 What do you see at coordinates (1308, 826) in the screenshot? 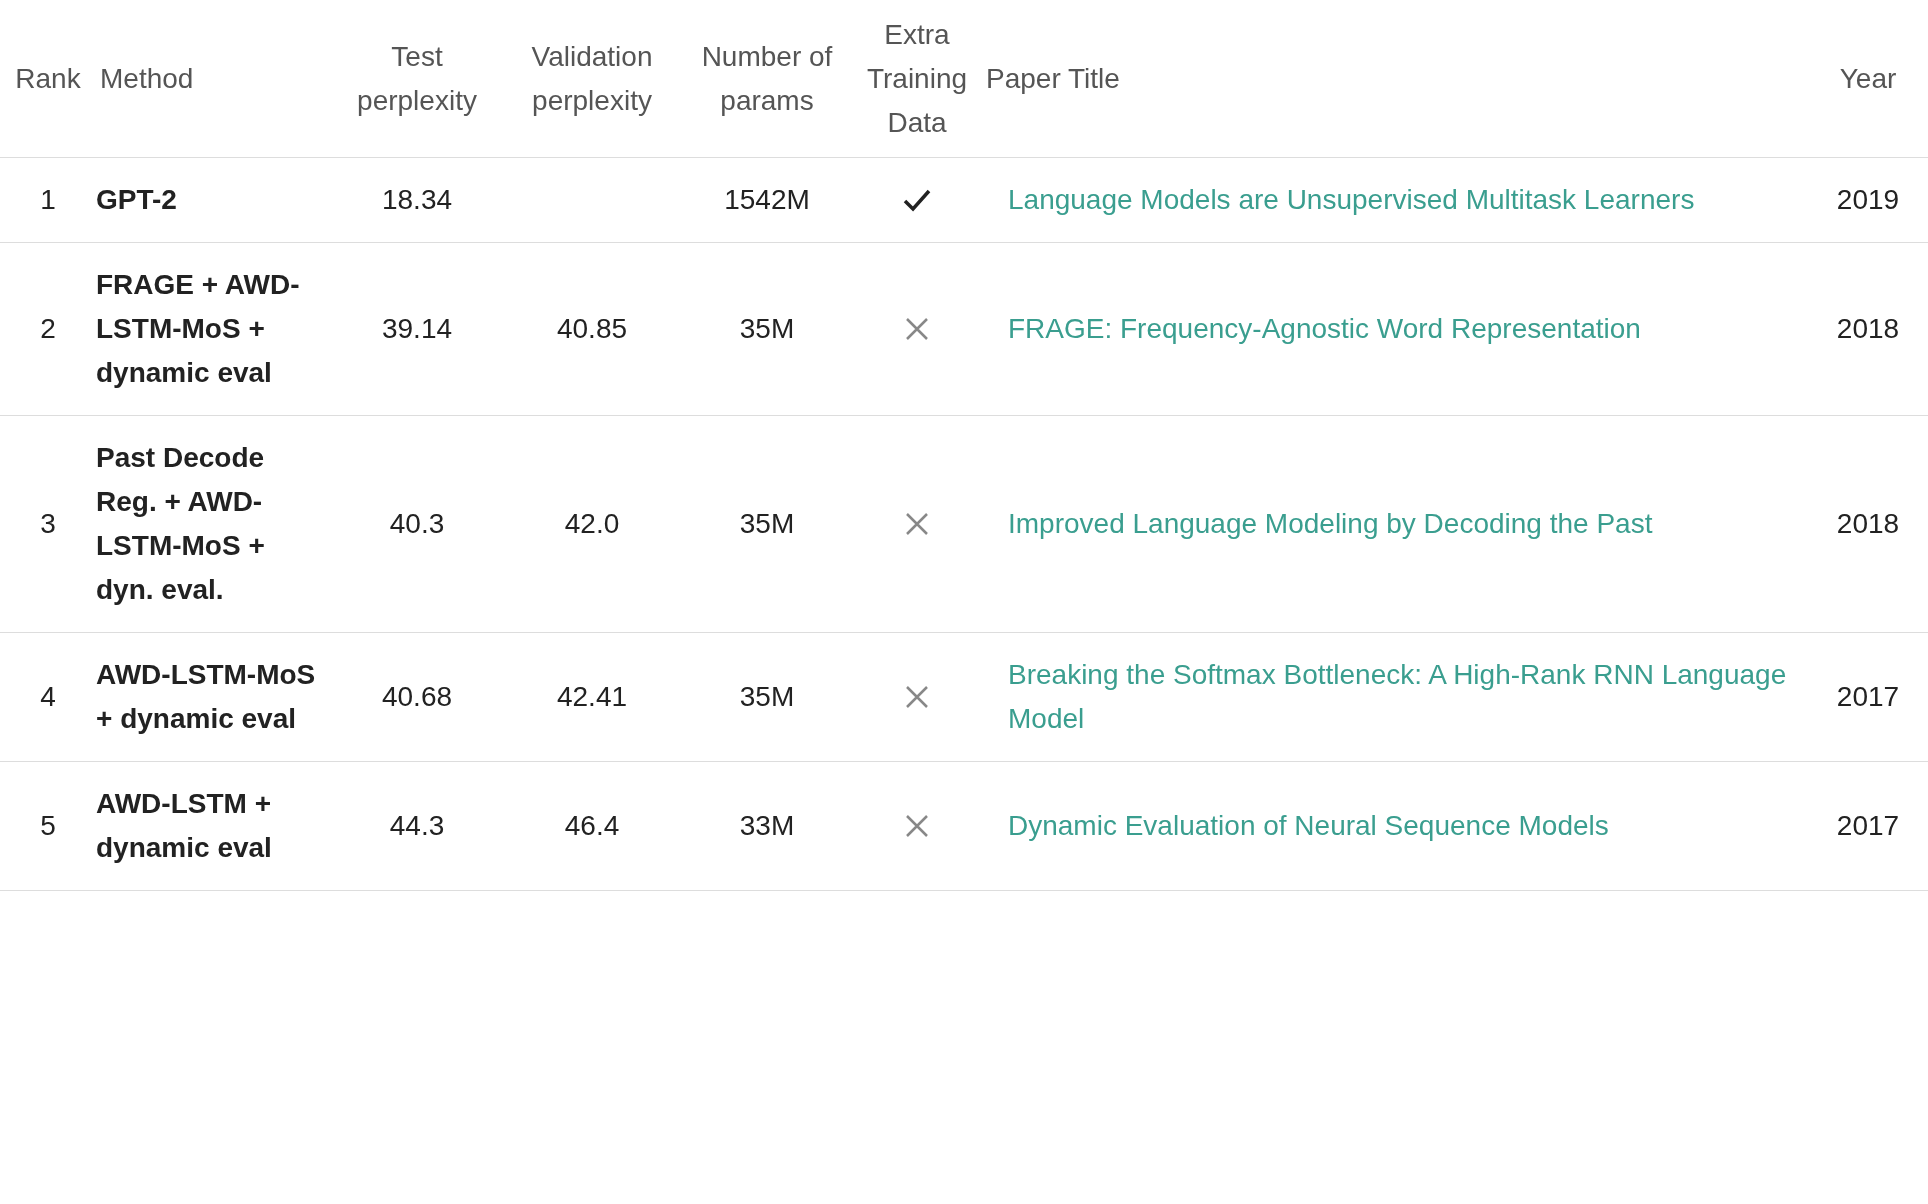
I see `paper-link: Dynamic Evaluation of Neural Sequence Models` at bounding box center [1308, 826].